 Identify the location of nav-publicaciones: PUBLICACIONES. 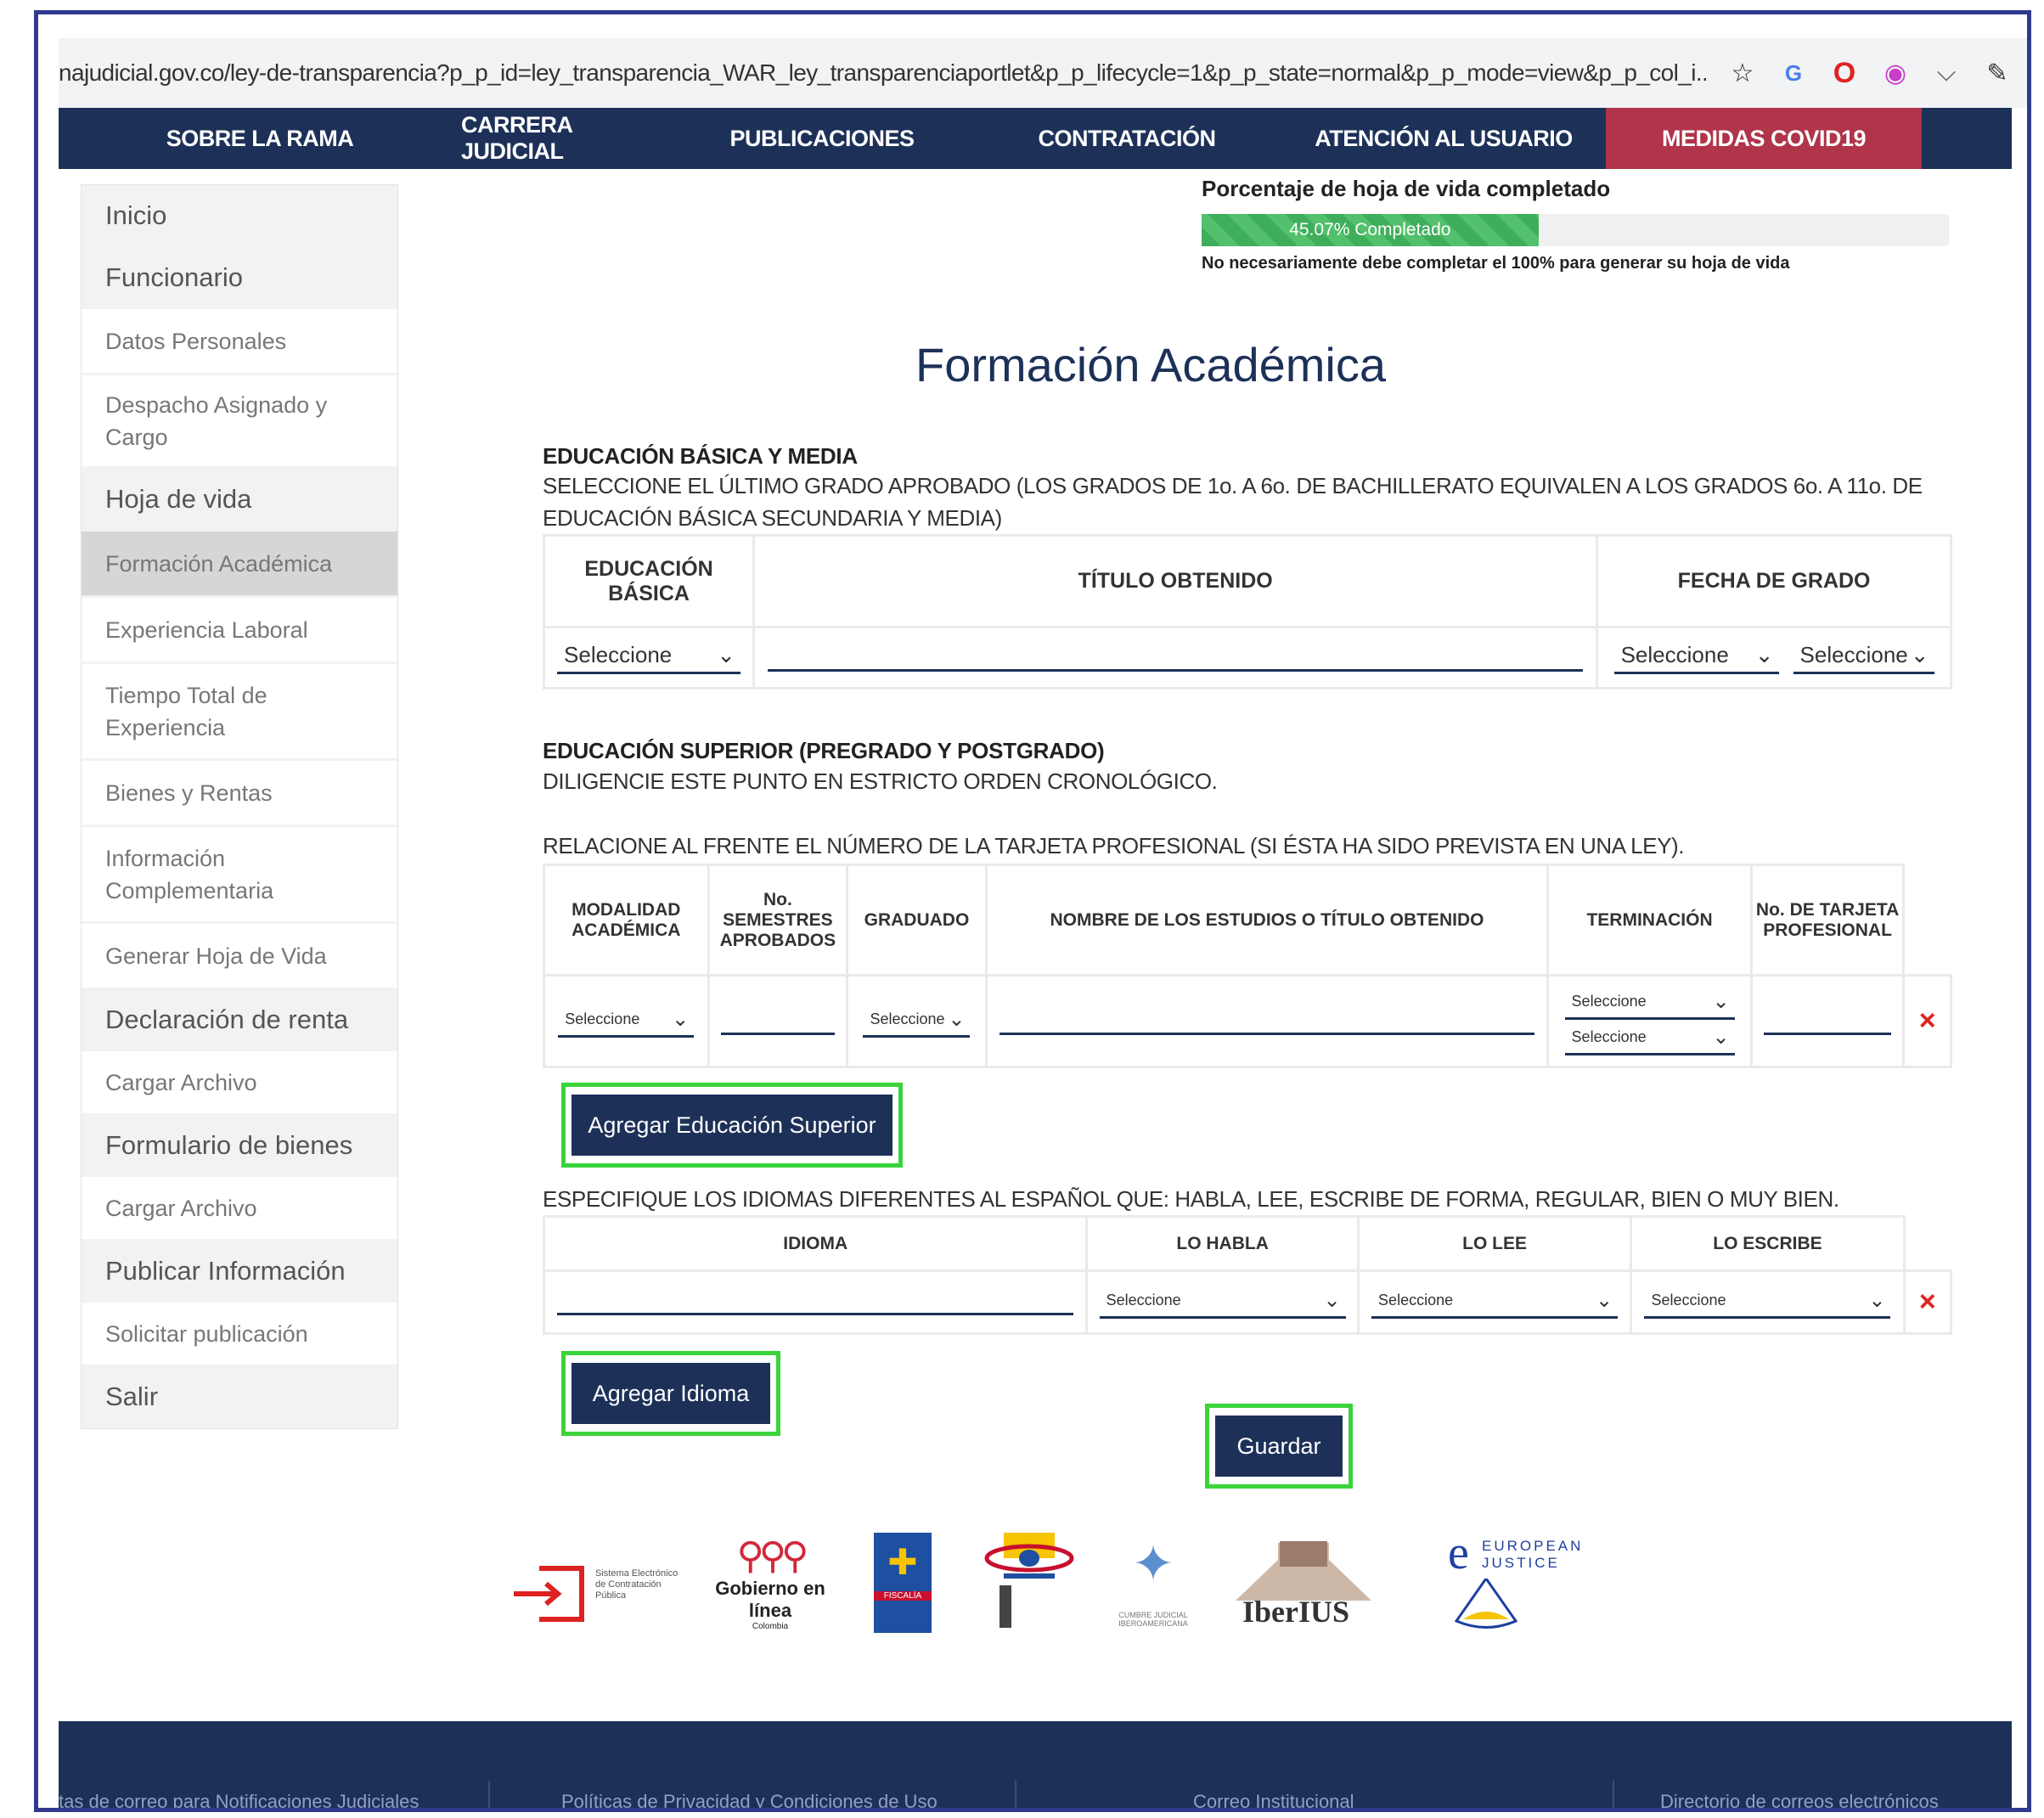
(822, 139).